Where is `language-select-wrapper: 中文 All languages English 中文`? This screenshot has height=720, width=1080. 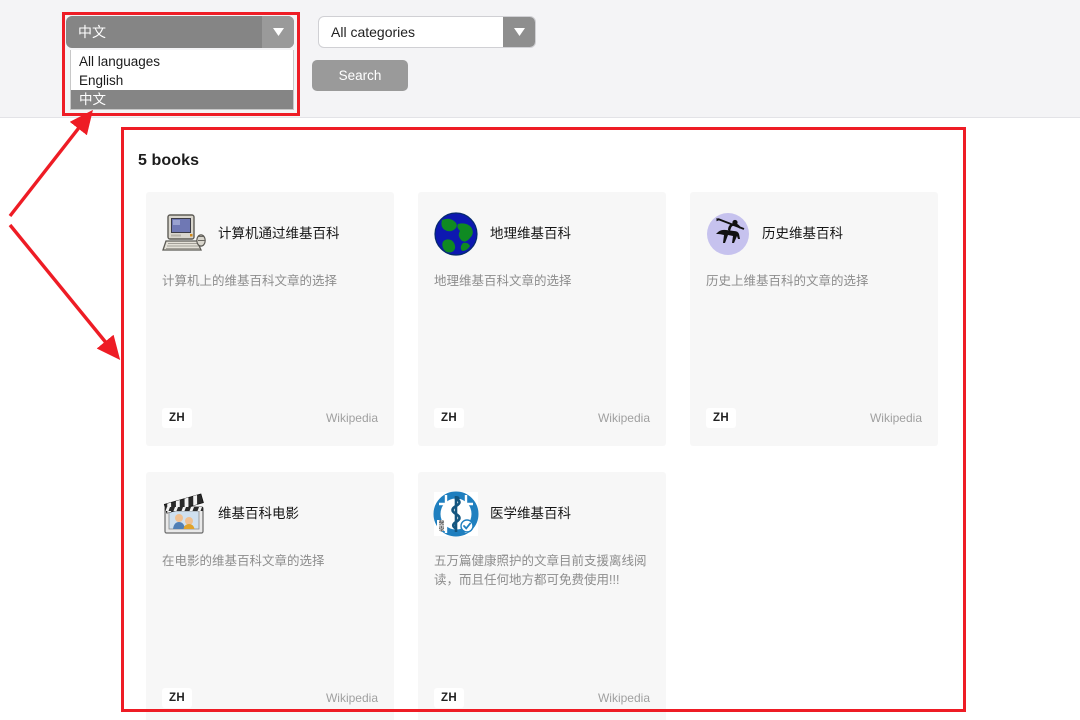
language-select-wrapper: 中文 All languages English 中文 is located at coordinates (180, 63).